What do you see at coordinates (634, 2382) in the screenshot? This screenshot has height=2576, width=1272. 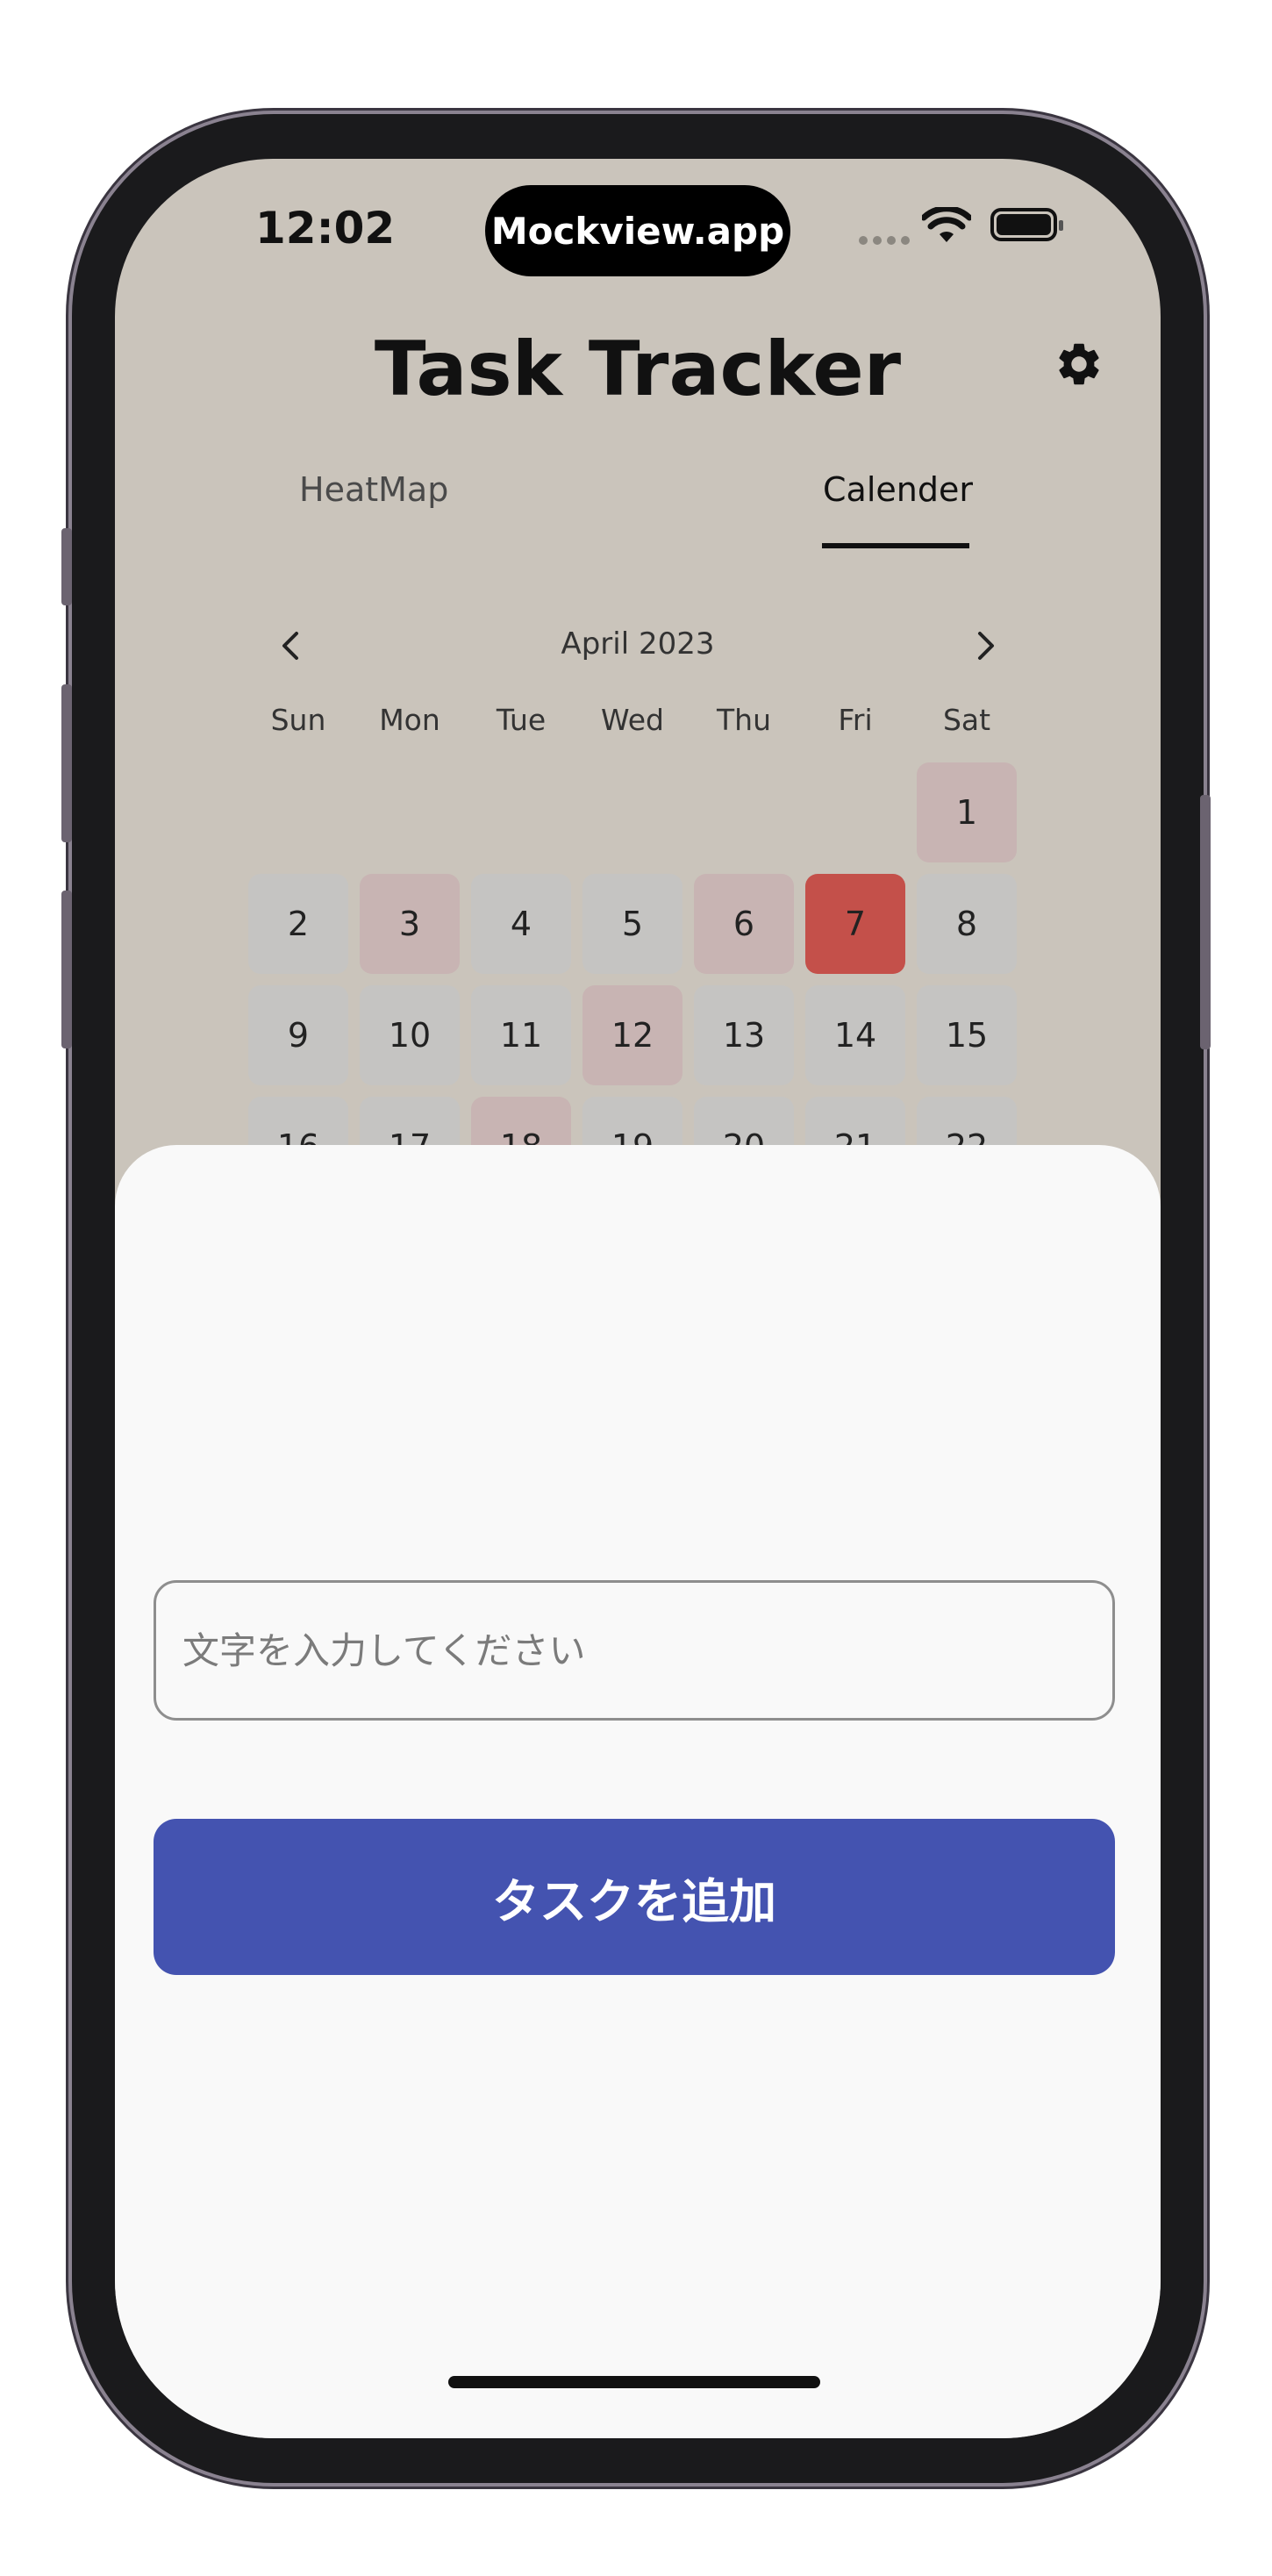 I see `home-indicator` at bounding box center [634, 2382].